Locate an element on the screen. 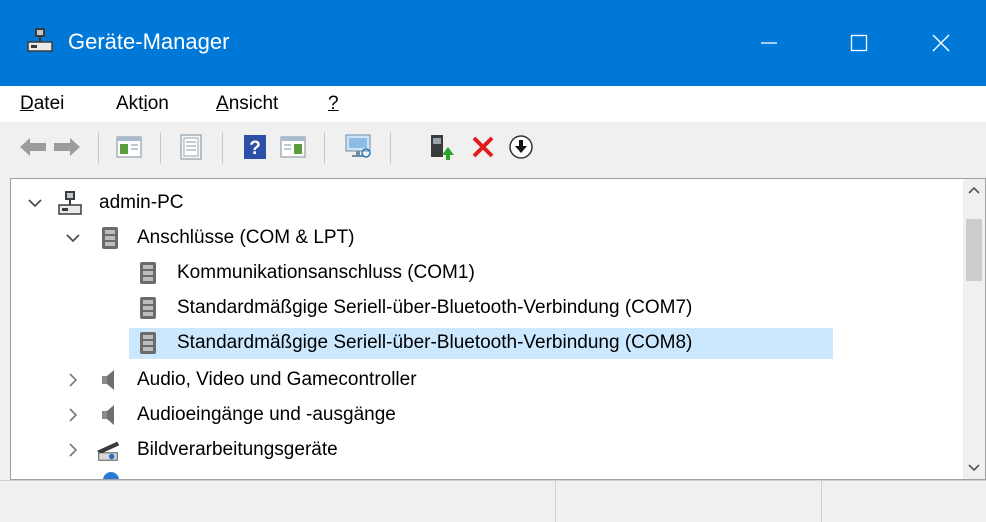 The width and height of the screenshot is (986, 522). update-driver-button is located at coordinates (441, 147).